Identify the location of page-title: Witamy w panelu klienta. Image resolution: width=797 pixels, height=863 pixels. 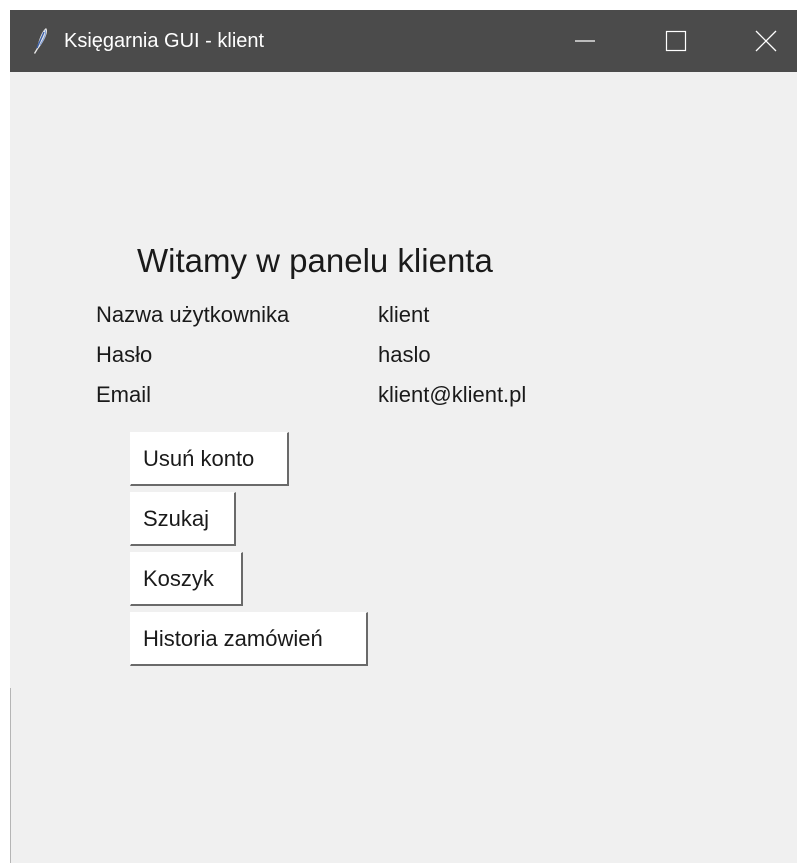
(315, 260).